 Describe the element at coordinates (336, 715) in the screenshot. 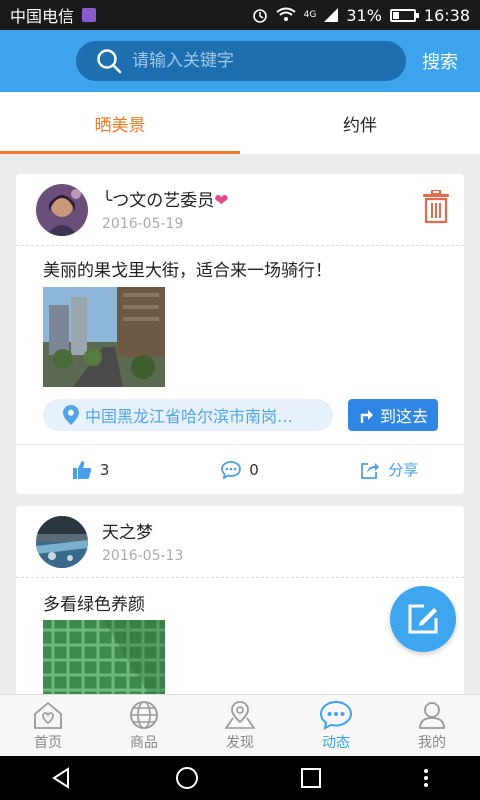

I see `chat-icon` at that location.